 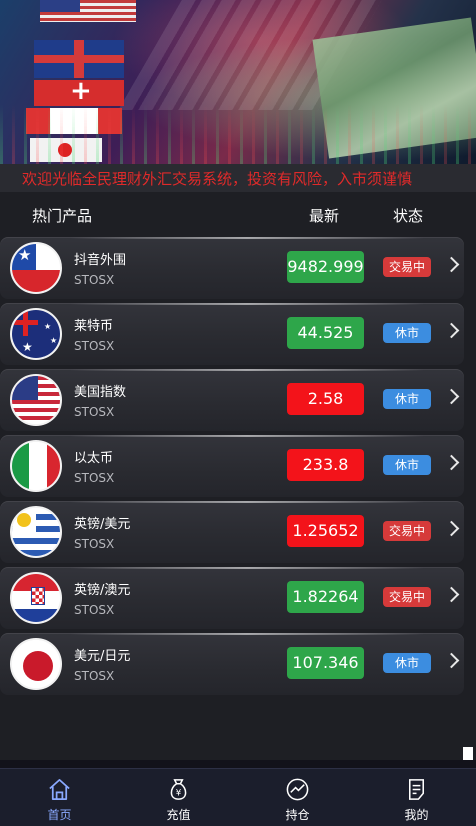 I want to click on tab-recharge-label: 充值, so click(x=178, y=815).